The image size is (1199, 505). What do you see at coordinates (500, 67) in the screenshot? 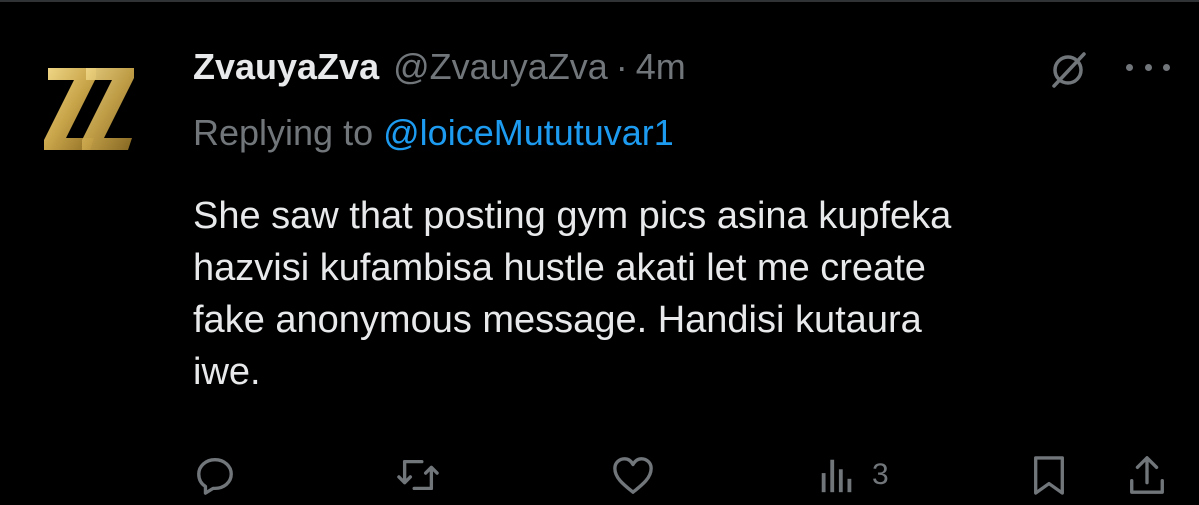
I see `user-handle: @ZvauyaZva` at bounding box center [500, 67].